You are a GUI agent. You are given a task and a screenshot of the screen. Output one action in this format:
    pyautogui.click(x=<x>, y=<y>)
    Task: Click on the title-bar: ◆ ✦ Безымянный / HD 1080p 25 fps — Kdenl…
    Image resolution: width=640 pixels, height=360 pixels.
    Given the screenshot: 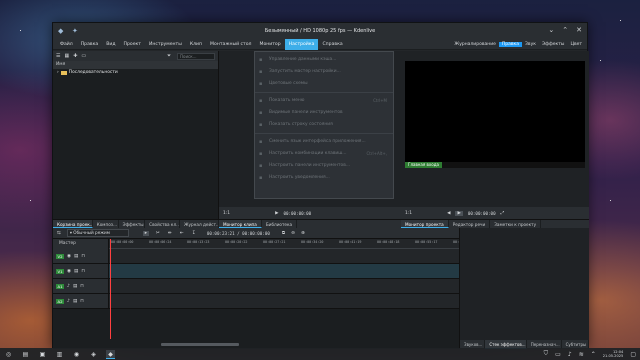 What is the action you would take?
    pyautogui.click(x=320, y=31)
    